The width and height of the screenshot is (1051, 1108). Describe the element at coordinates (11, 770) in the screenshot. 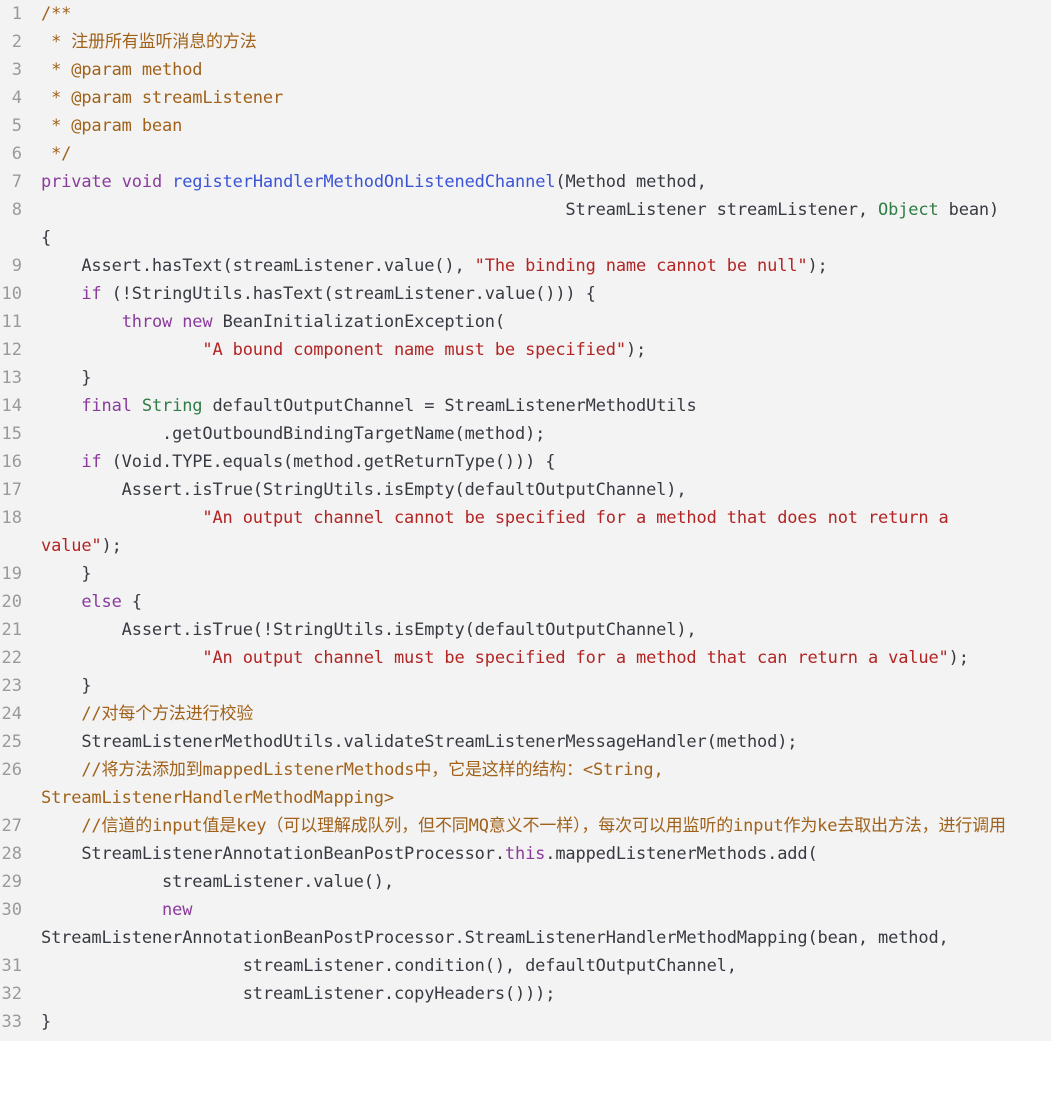

I see `line-number: 26` at that location.